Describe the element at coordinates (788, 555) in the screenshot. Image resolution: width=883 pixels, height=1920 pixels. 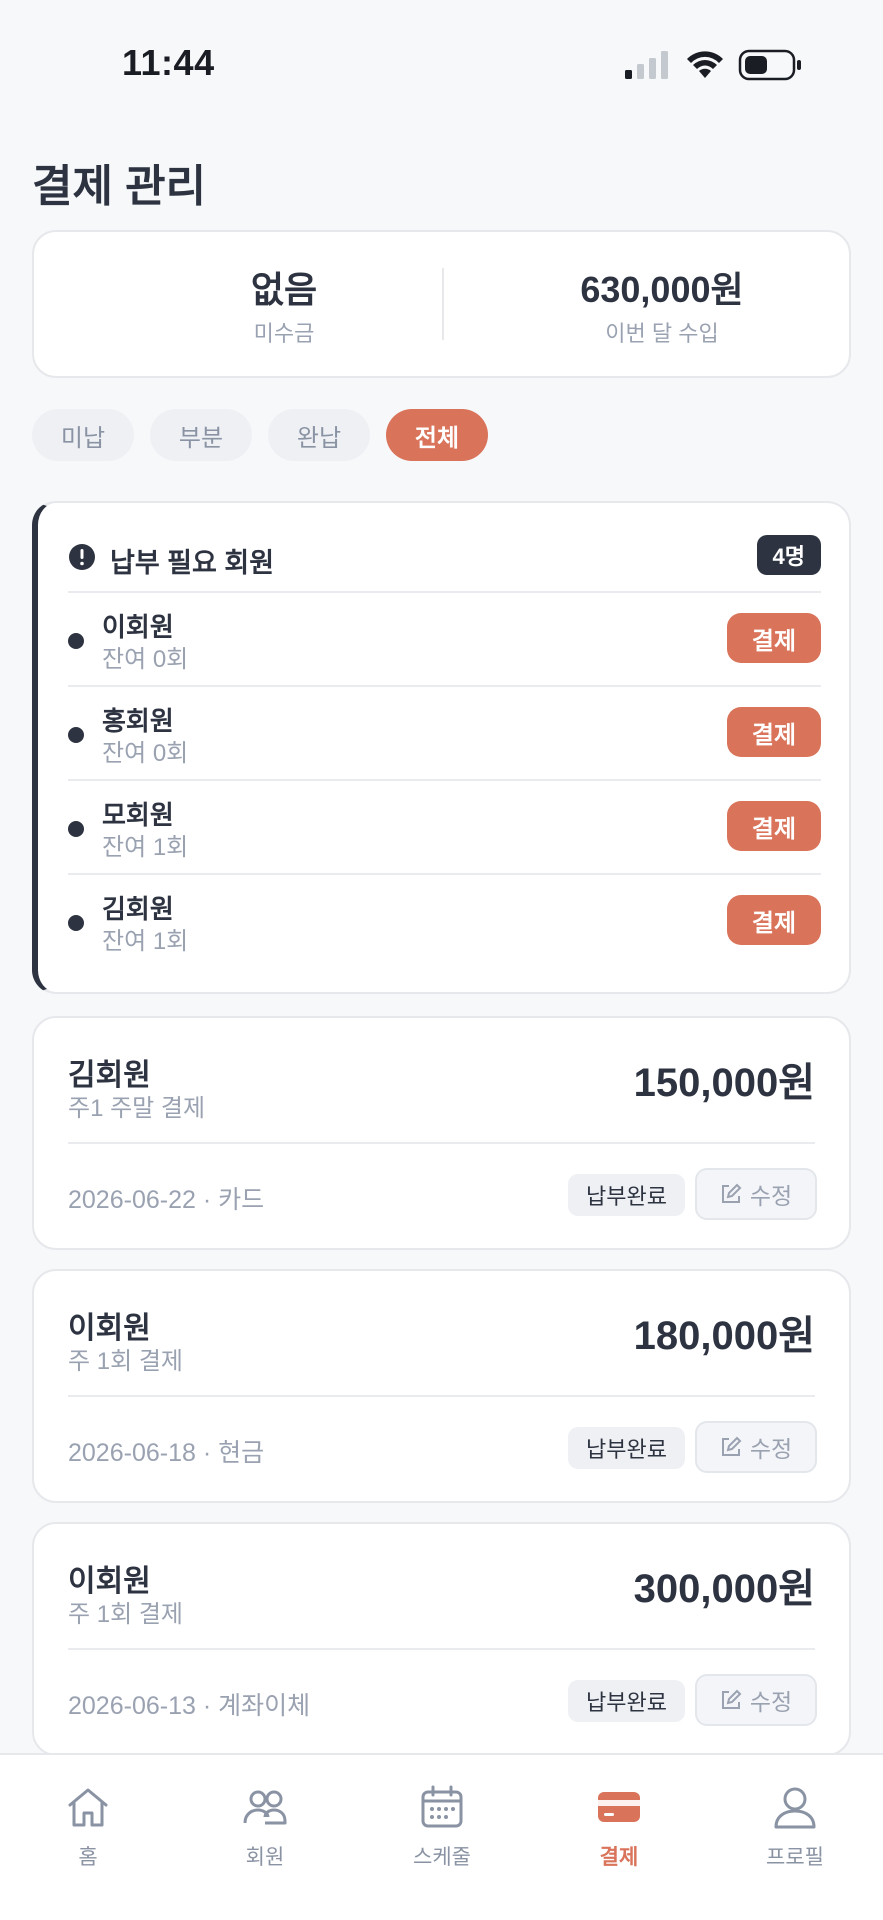
I see `due-count-badge: 4명` at that location.